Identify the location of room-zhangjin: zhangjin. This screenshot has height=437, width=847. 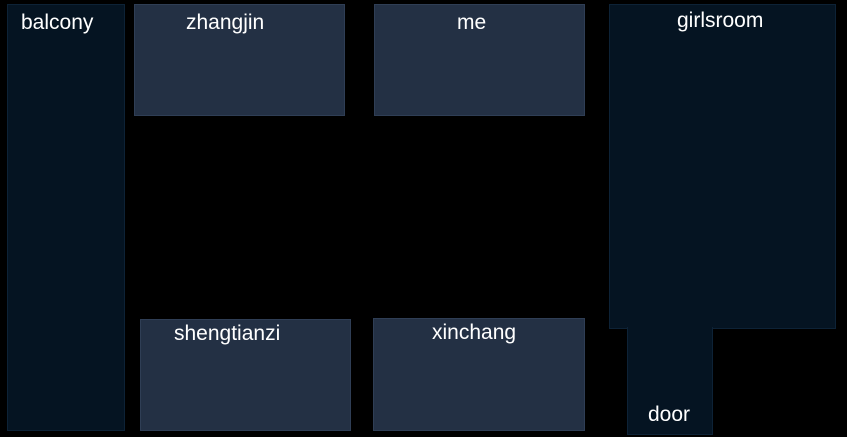
(239, 60).